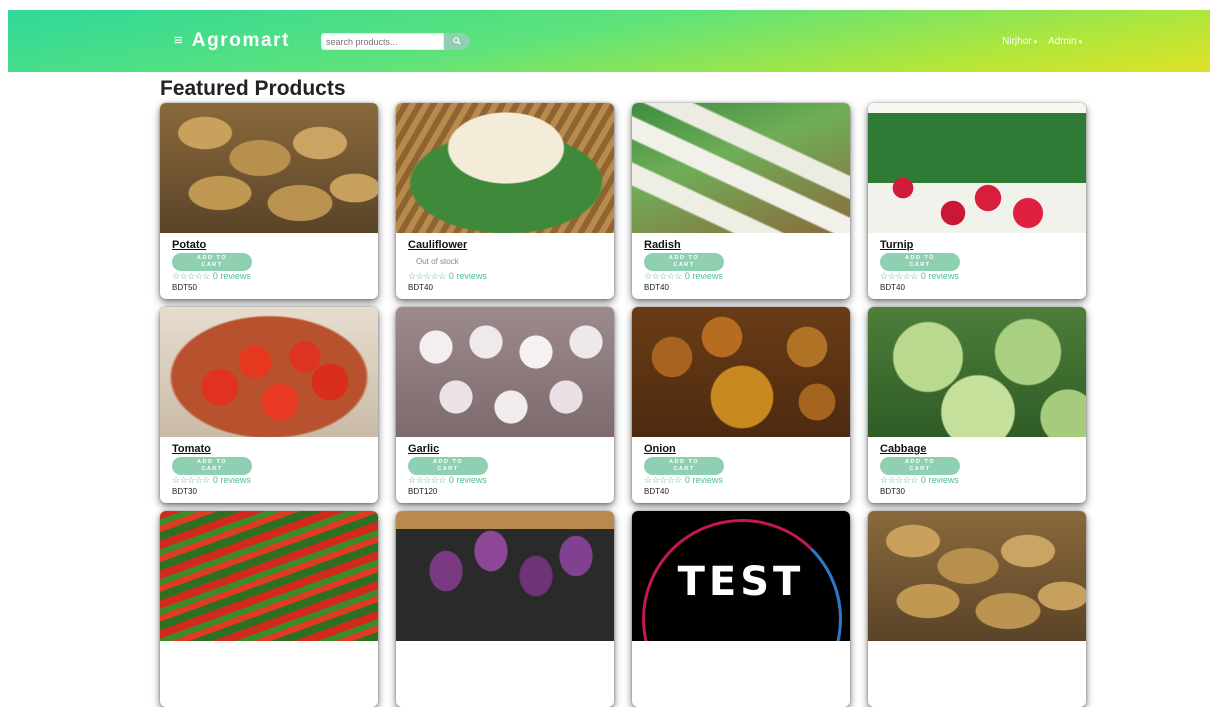 The height and width of the screenshot is (707, 1214). What do you see at coordinates (609, 41) in the screenshot?
I see `navbar: ≡ Agromart Nirjhor ▾ Admin ▾` at bounding box center [609, 41].